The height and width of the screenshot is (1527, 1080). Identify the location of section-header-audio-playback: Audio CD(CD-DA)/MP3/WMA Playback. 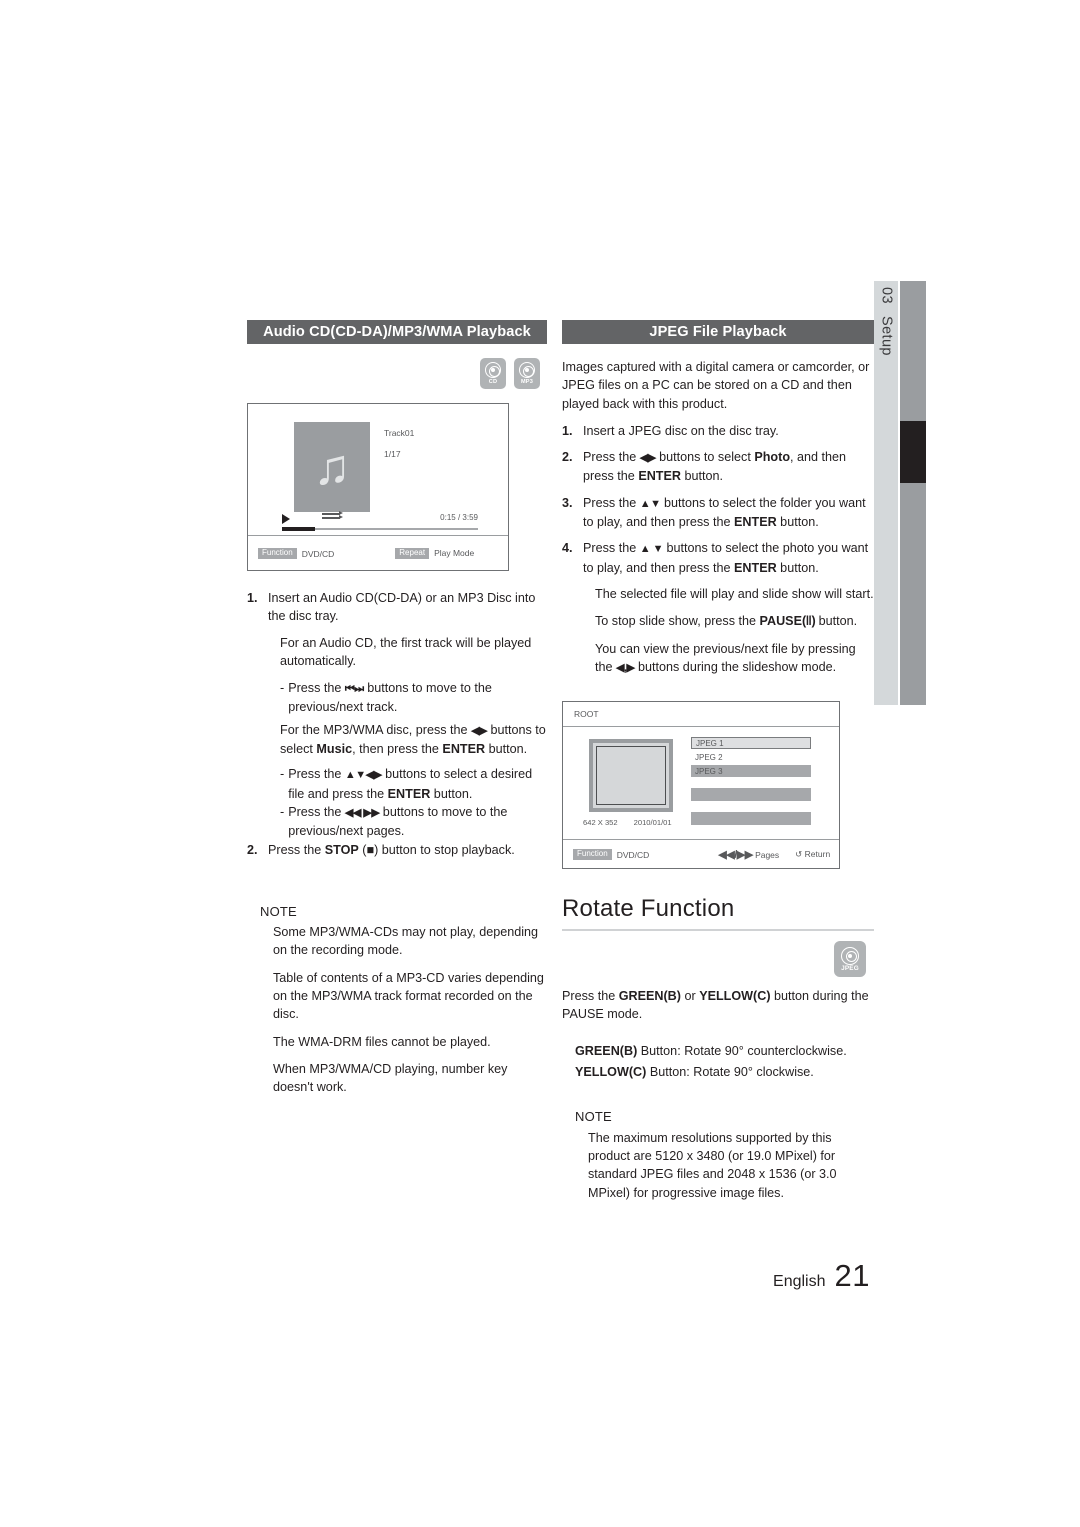
(397, 332).